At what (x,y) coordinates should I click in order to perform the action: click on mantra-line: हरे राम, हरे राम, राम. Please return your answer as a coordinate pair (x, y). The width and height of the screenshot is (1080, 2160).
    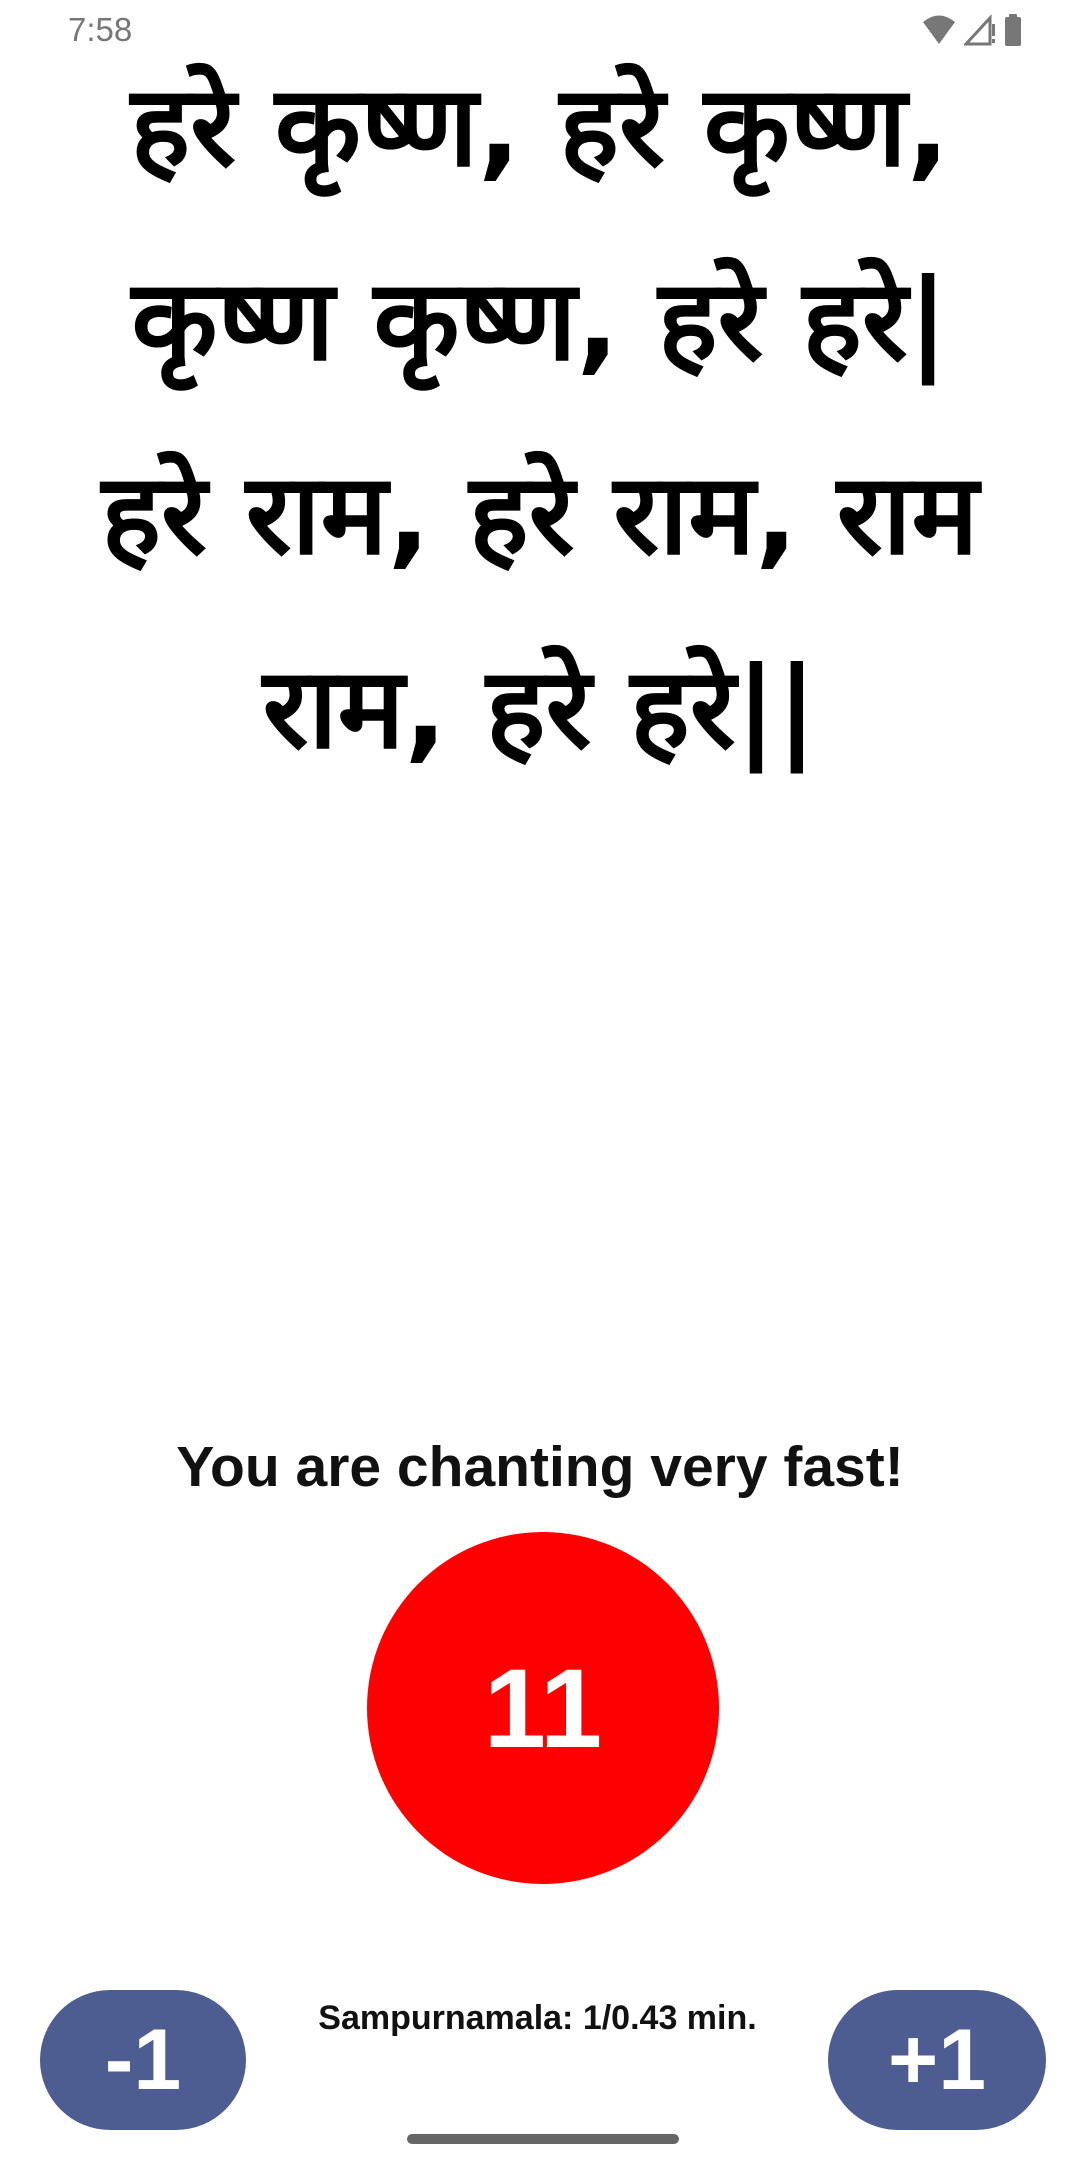
    Looking at the image, I should click on (540, 515).